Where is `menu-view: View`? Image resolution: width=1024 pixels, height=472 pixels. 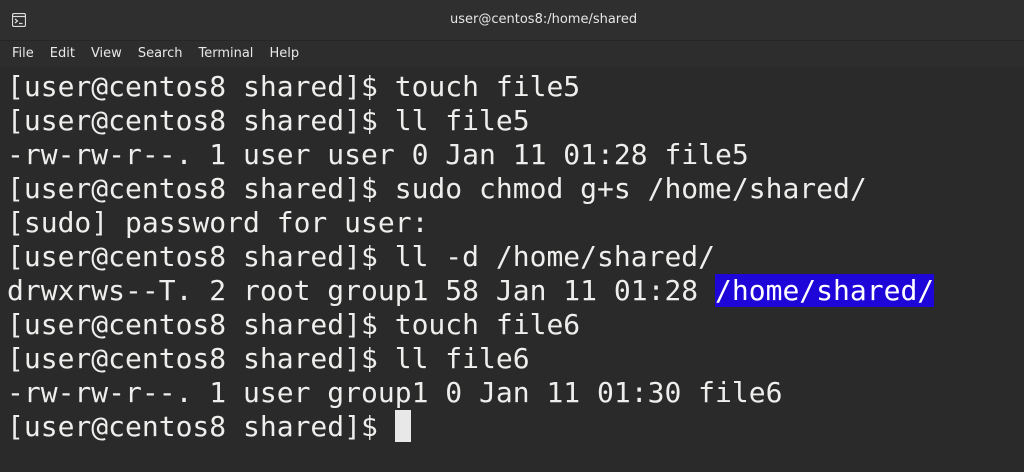
menu-view: View is located at coordinates (106, 53).